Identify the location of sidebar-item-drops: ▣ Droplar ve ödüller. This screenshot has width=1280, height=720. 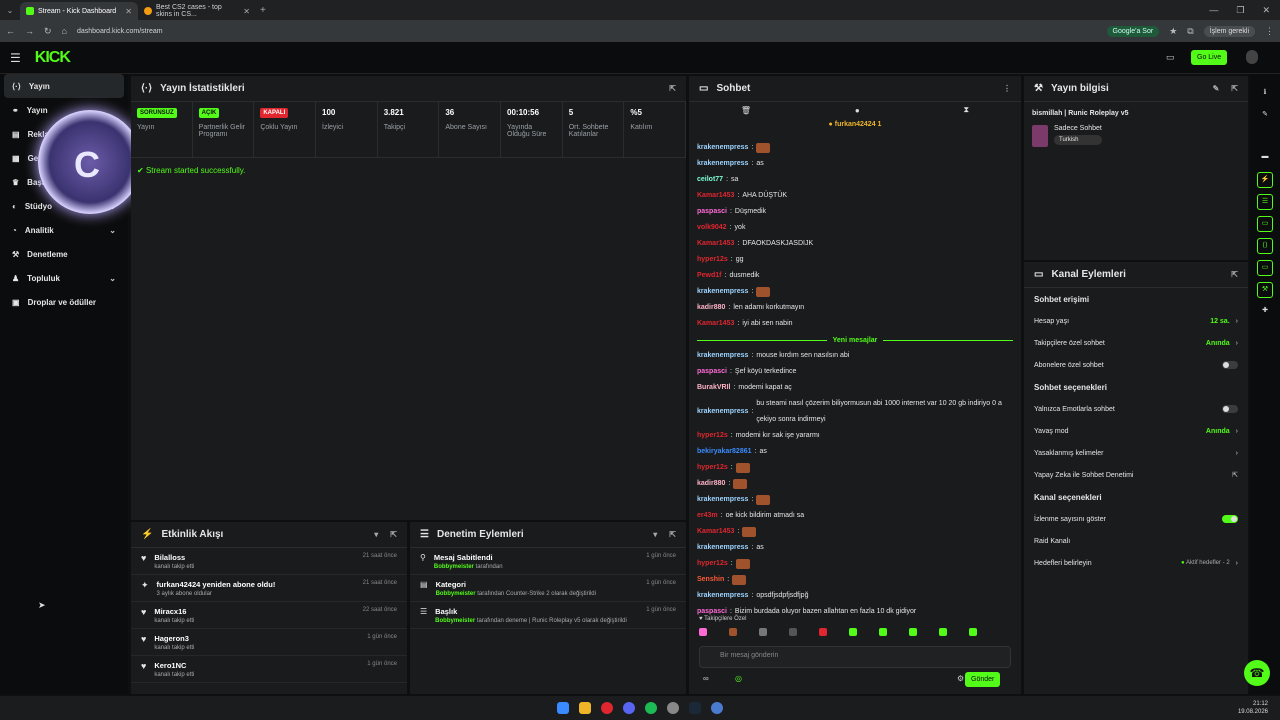
(64, 302).